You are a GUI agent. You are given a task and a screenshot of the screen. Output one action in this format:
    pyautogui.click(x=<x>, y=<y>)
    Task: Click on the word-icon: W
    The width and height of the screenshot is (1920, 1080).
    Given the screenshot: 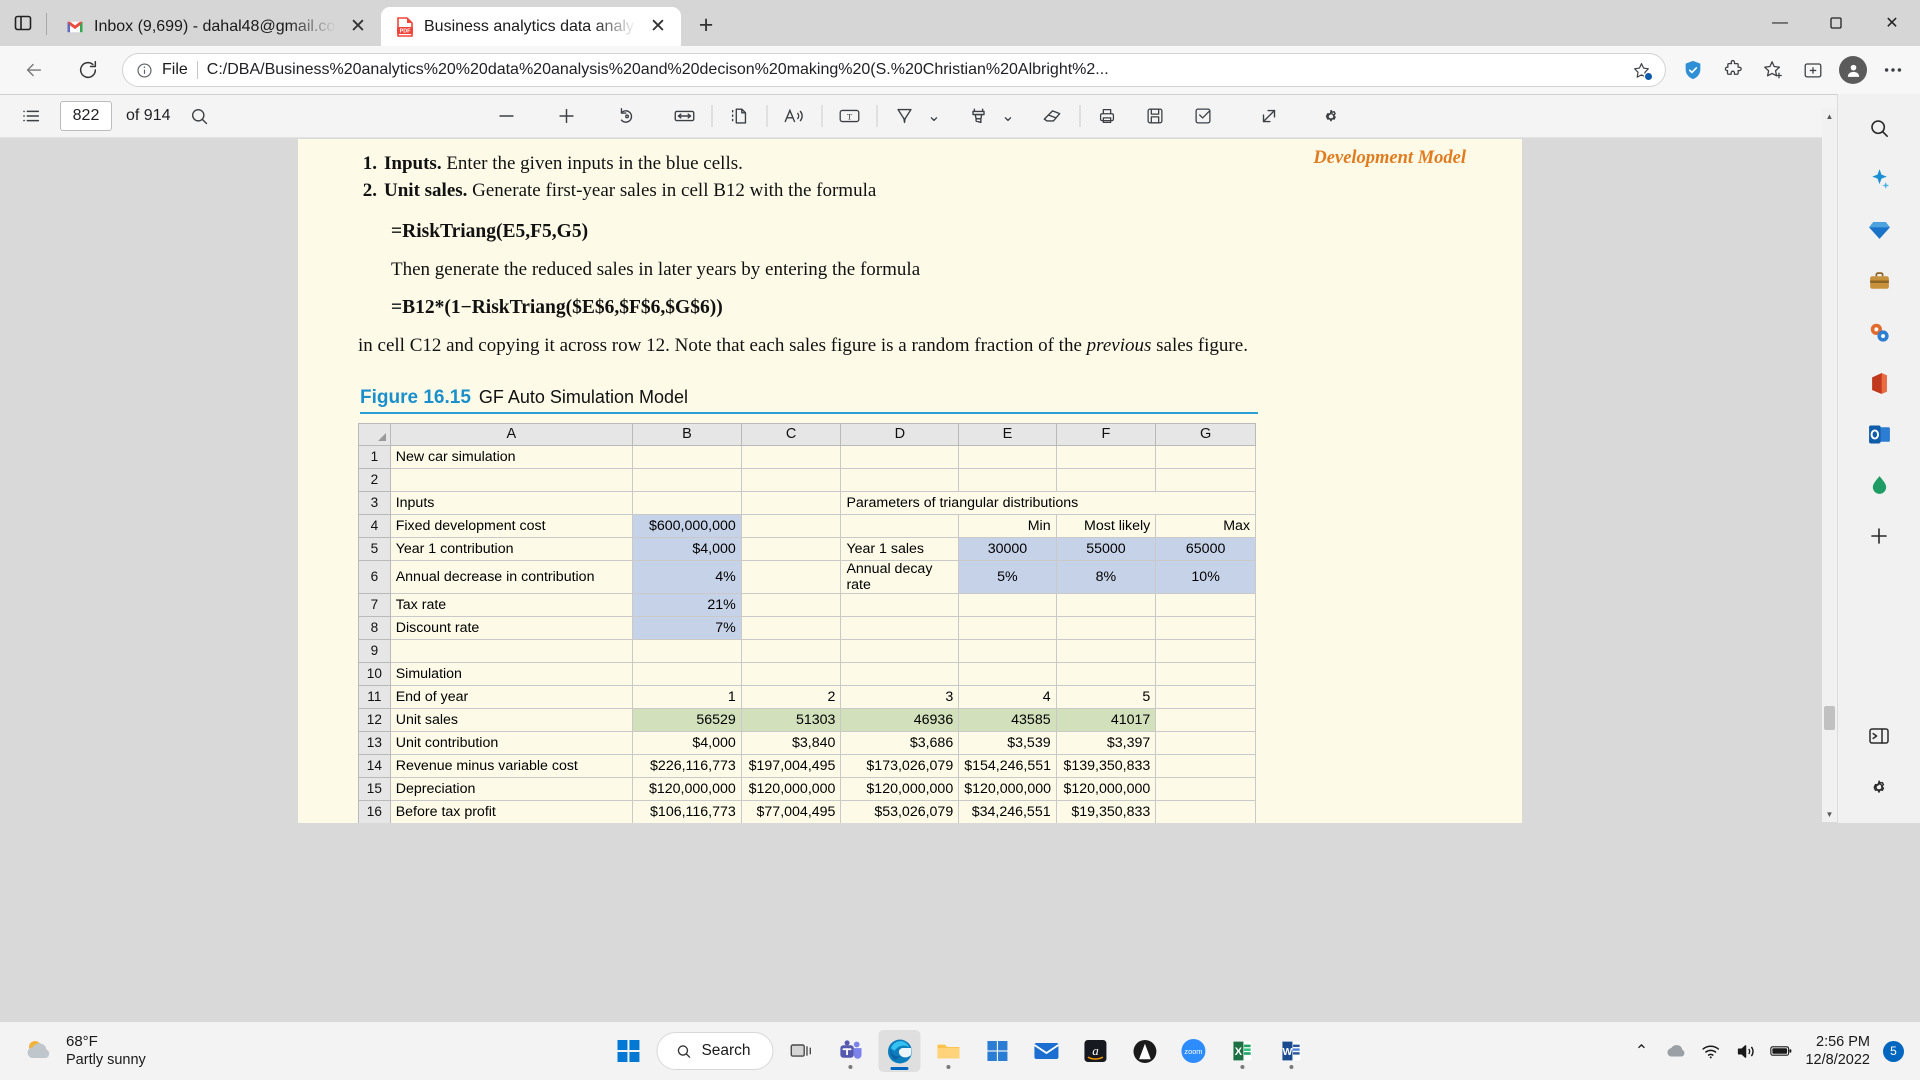 What is the action you would take?
    pyautogui.click(x=1292, y=1051)
    